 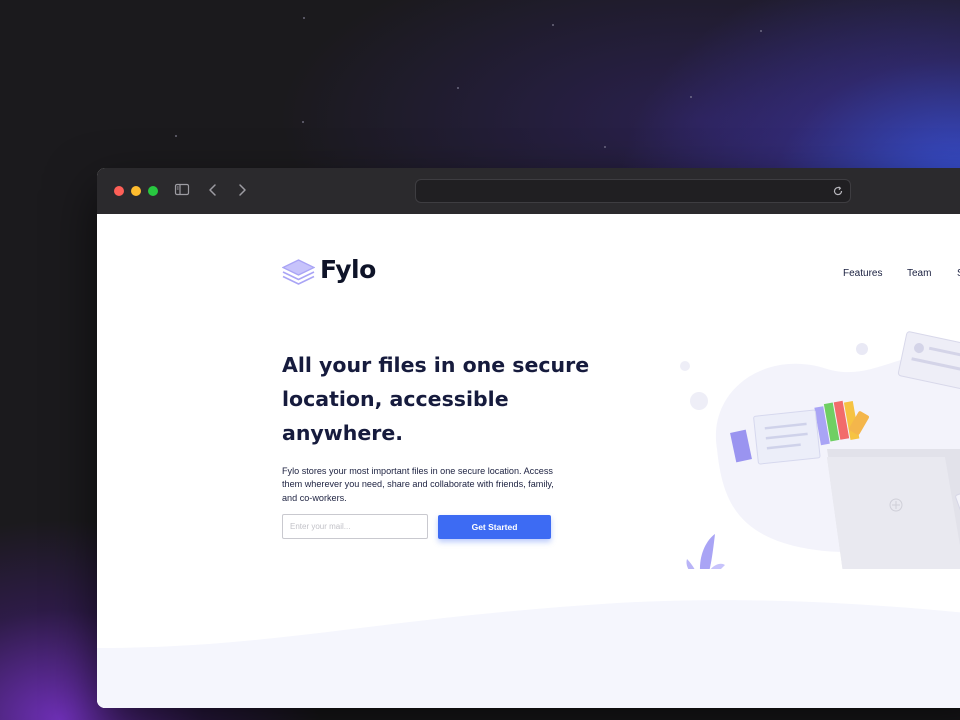 I want to click on hero-title-line: All your files in one secure, so click(x=436, y=365).